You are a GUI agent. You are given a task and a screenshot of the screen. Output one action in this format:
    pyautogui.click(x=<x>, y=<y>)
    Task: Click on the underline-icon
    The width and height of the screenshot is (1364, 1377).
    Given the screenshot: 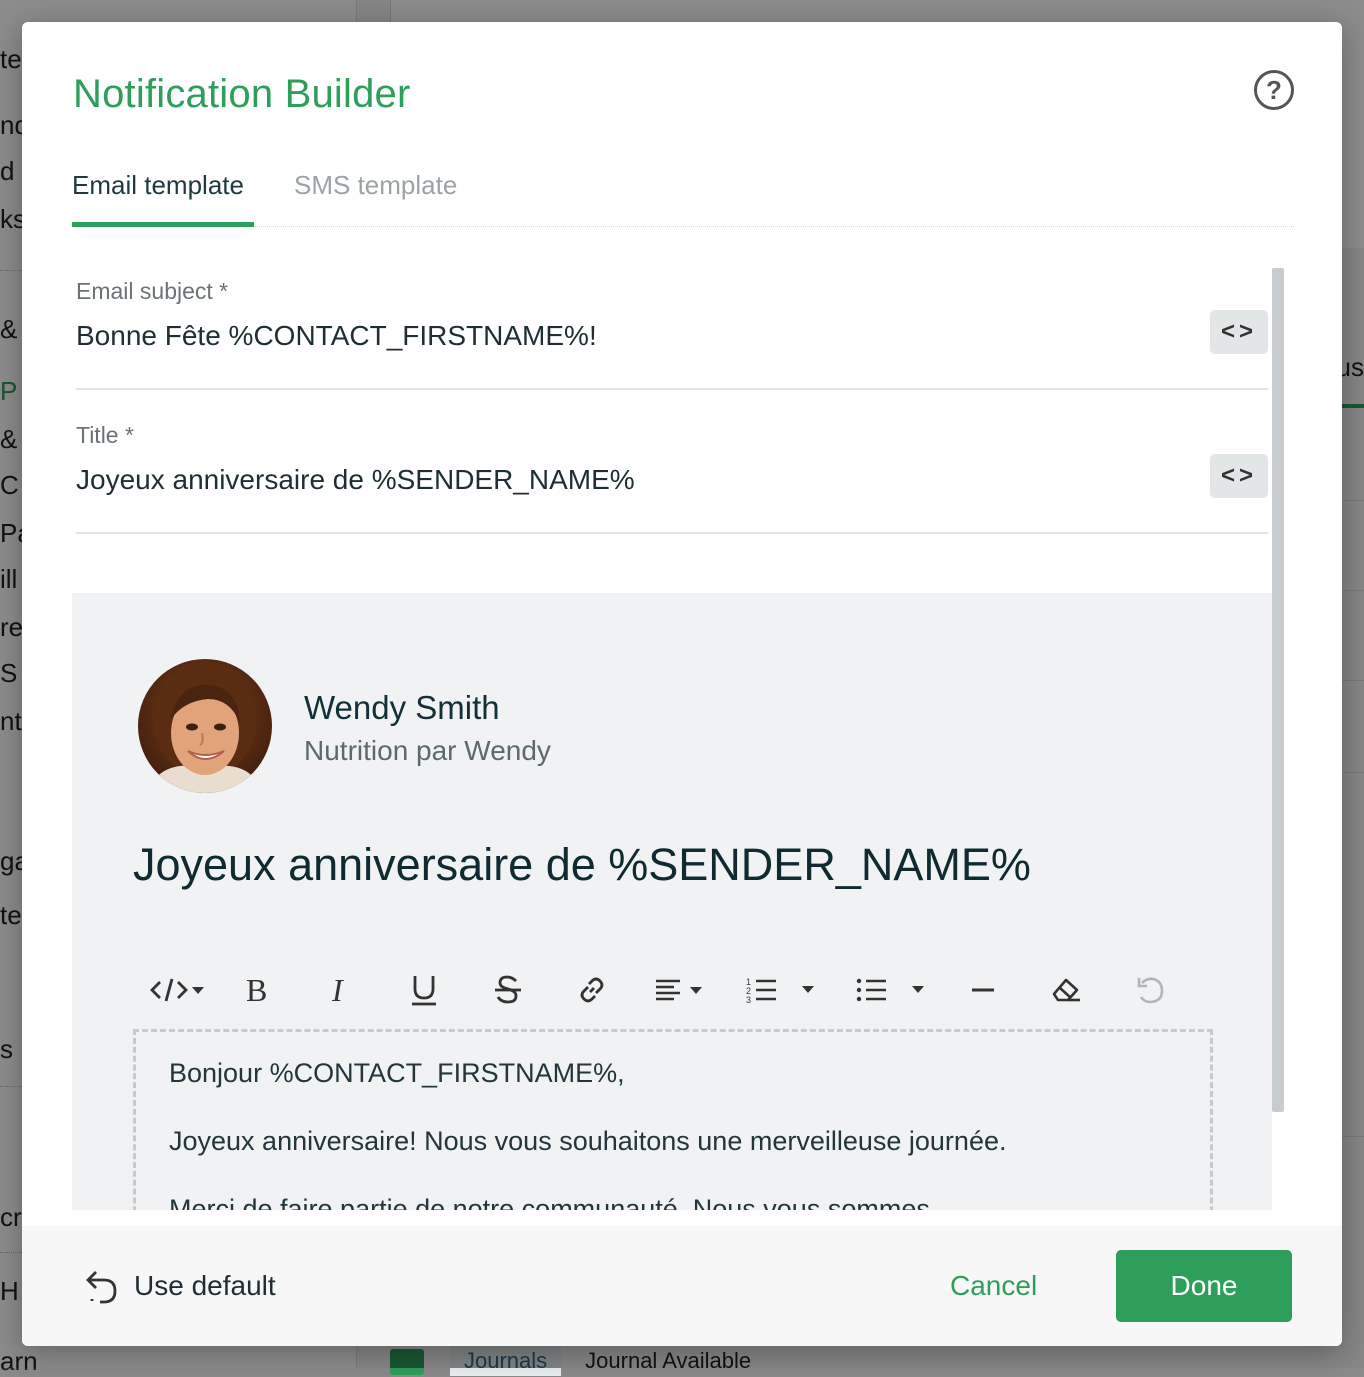 What is the action you would take?
    pyautogui.click(x=424, y=990)
    